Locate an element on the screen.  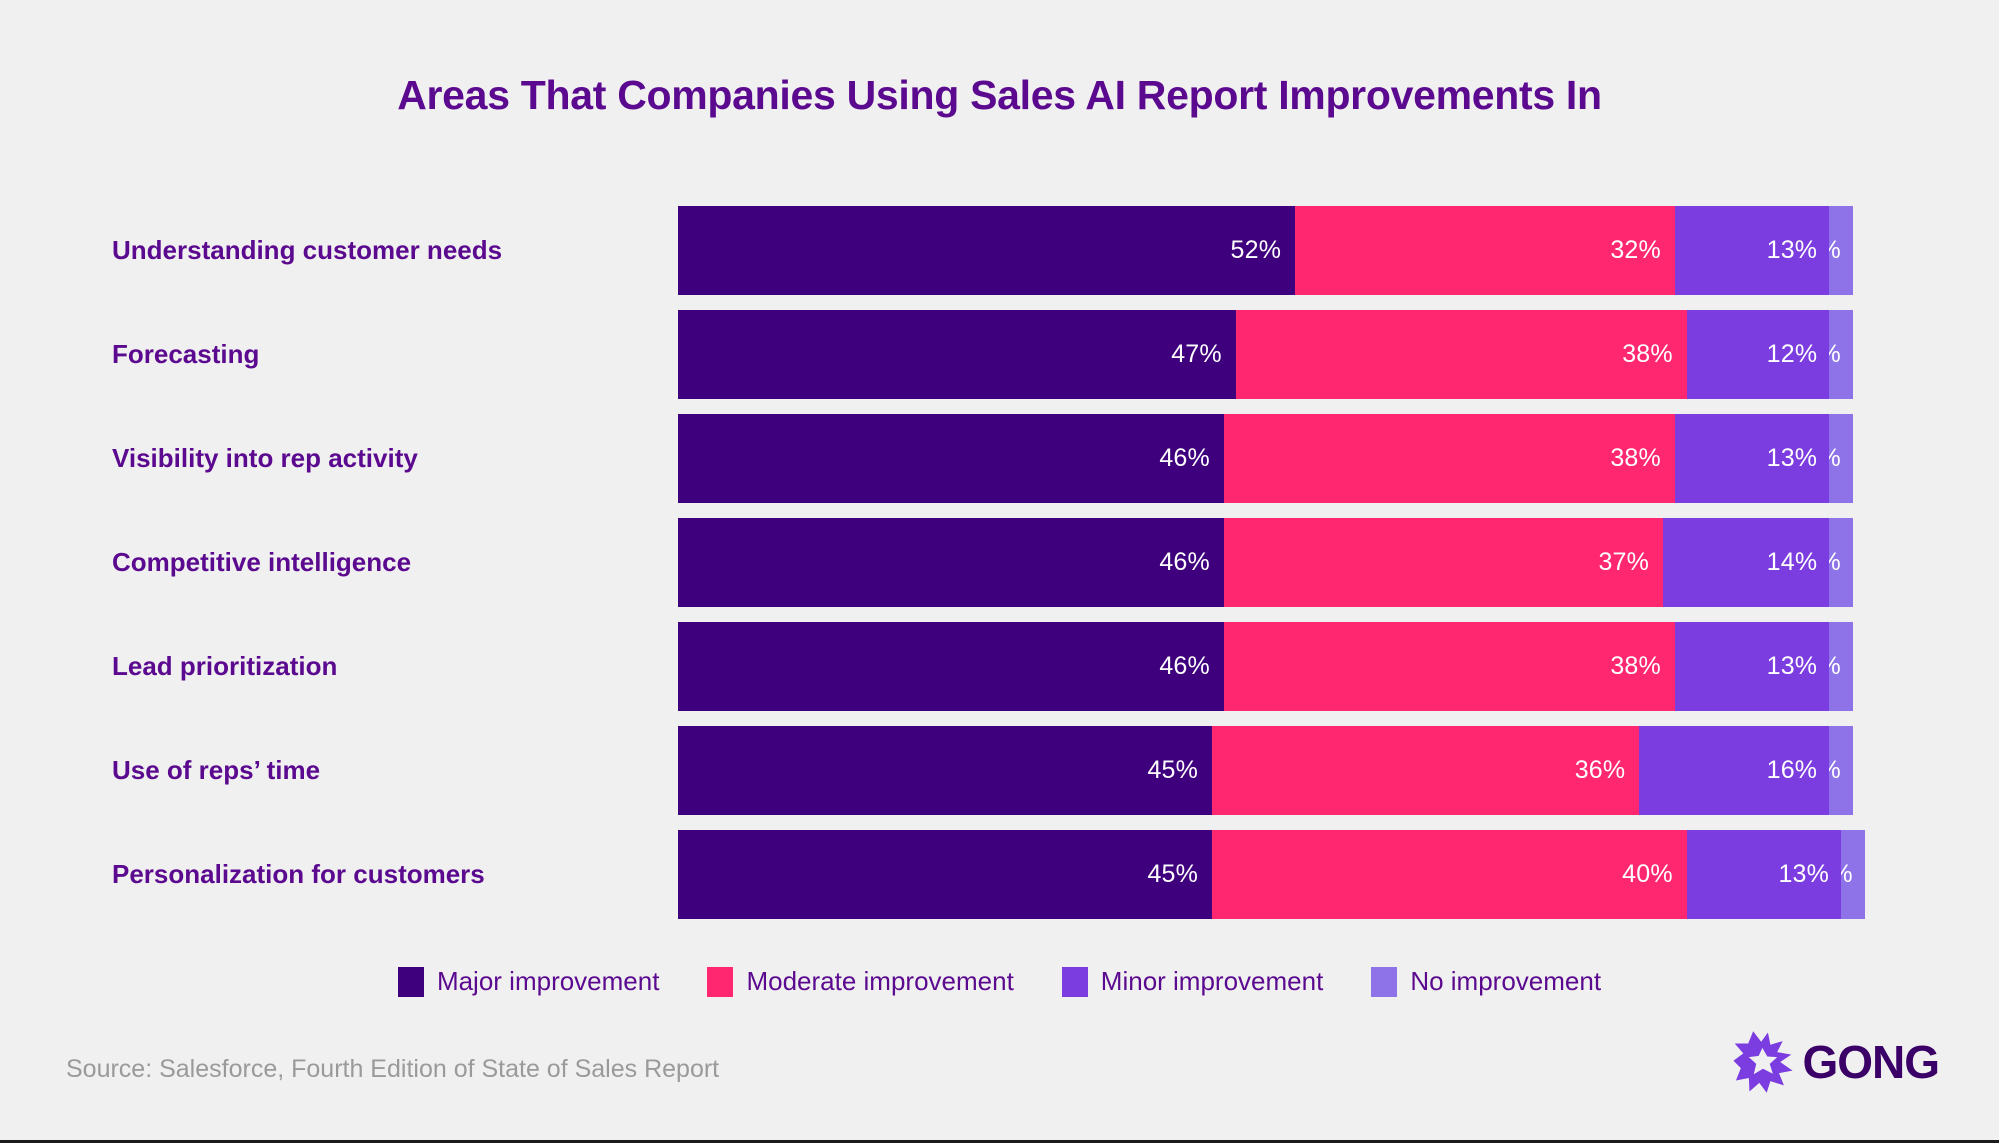
bar-segment-value: 16% is located at coordinates (1792, 770).